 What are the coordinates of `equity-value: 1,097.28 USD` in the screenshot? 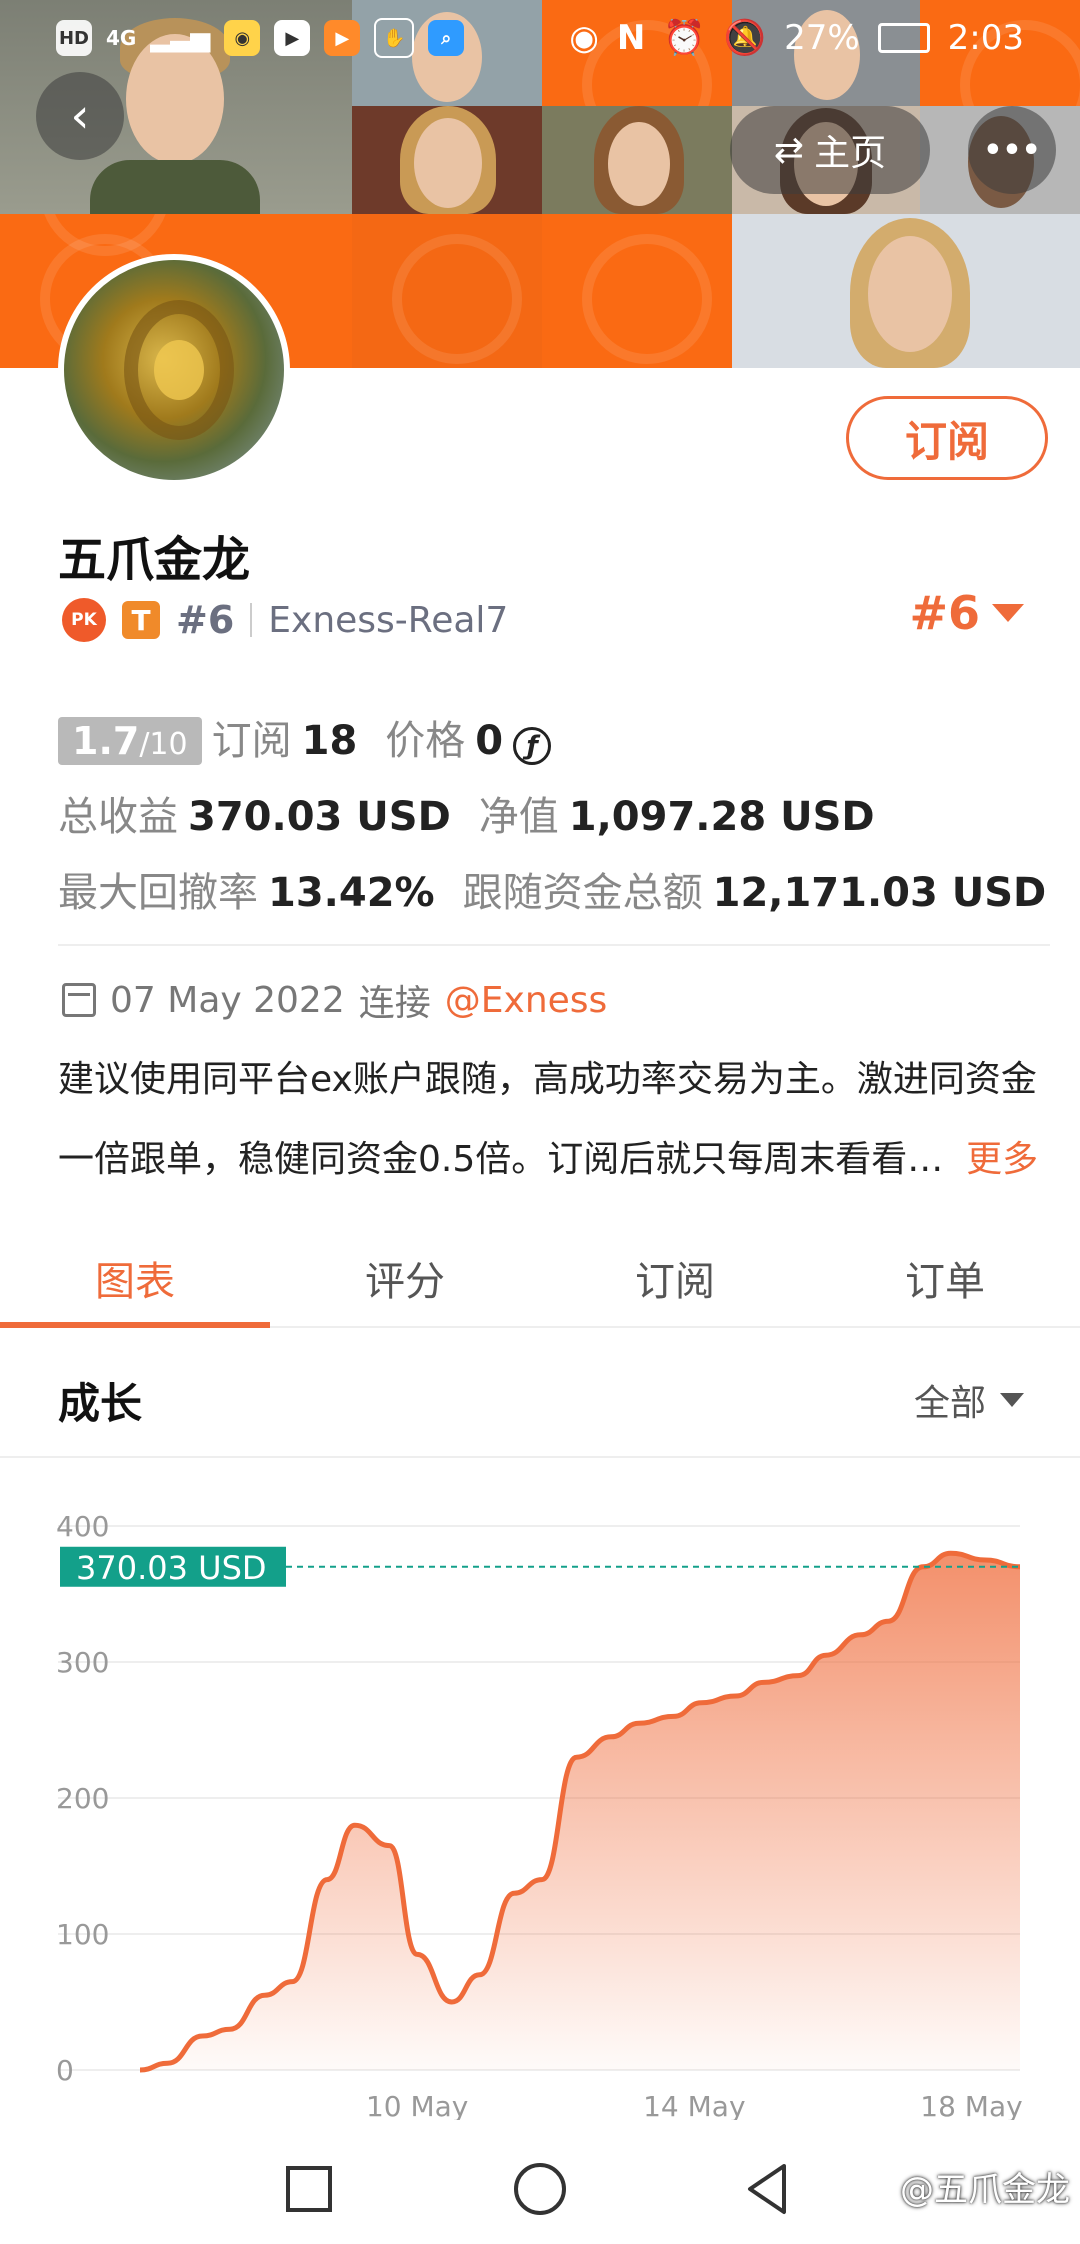 It's located at (721, 817).